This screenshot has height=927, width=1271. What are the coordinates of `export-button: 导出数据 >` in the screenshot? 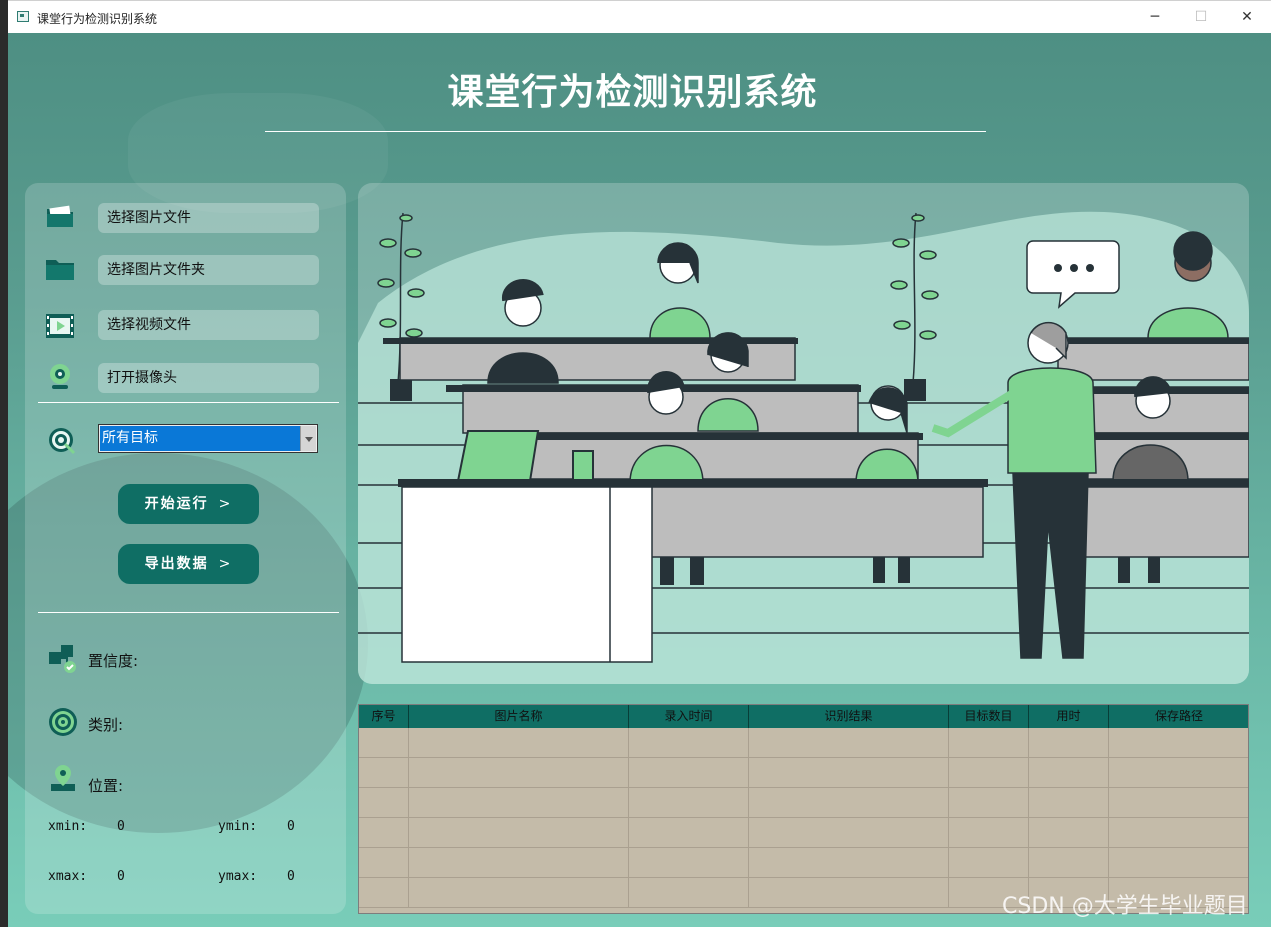 It's located at (188, 564).